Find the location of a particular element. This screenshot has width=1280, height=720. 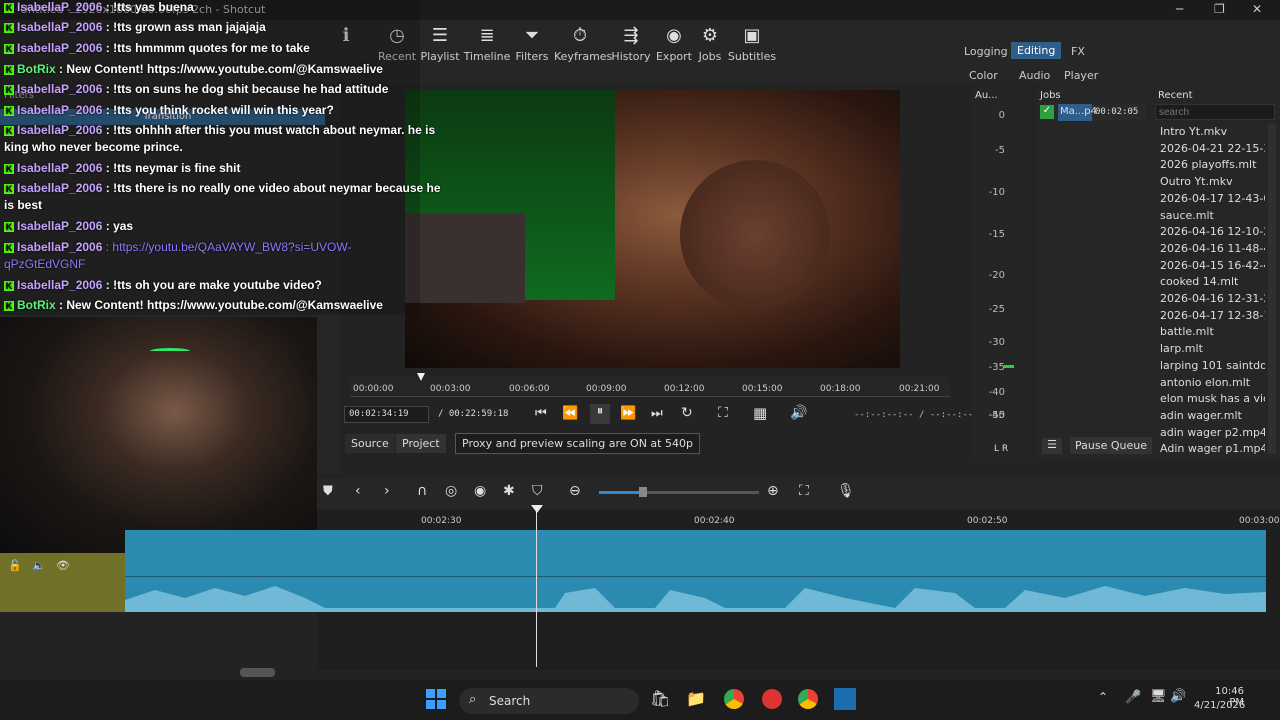

layout-logging: Logging is located at coordinates (986, 51).